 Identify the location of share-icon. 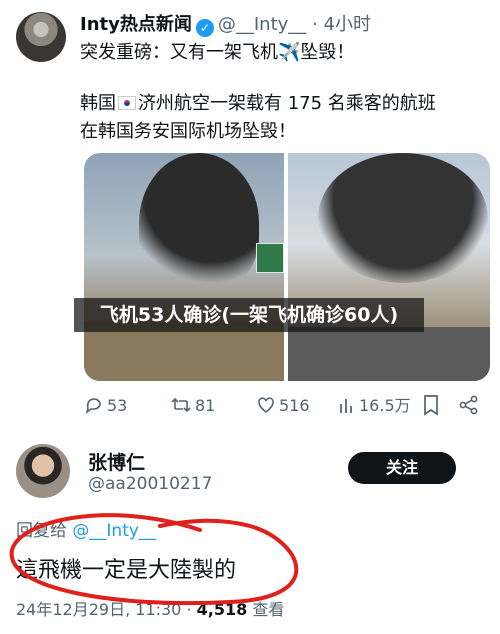
(468, 405).